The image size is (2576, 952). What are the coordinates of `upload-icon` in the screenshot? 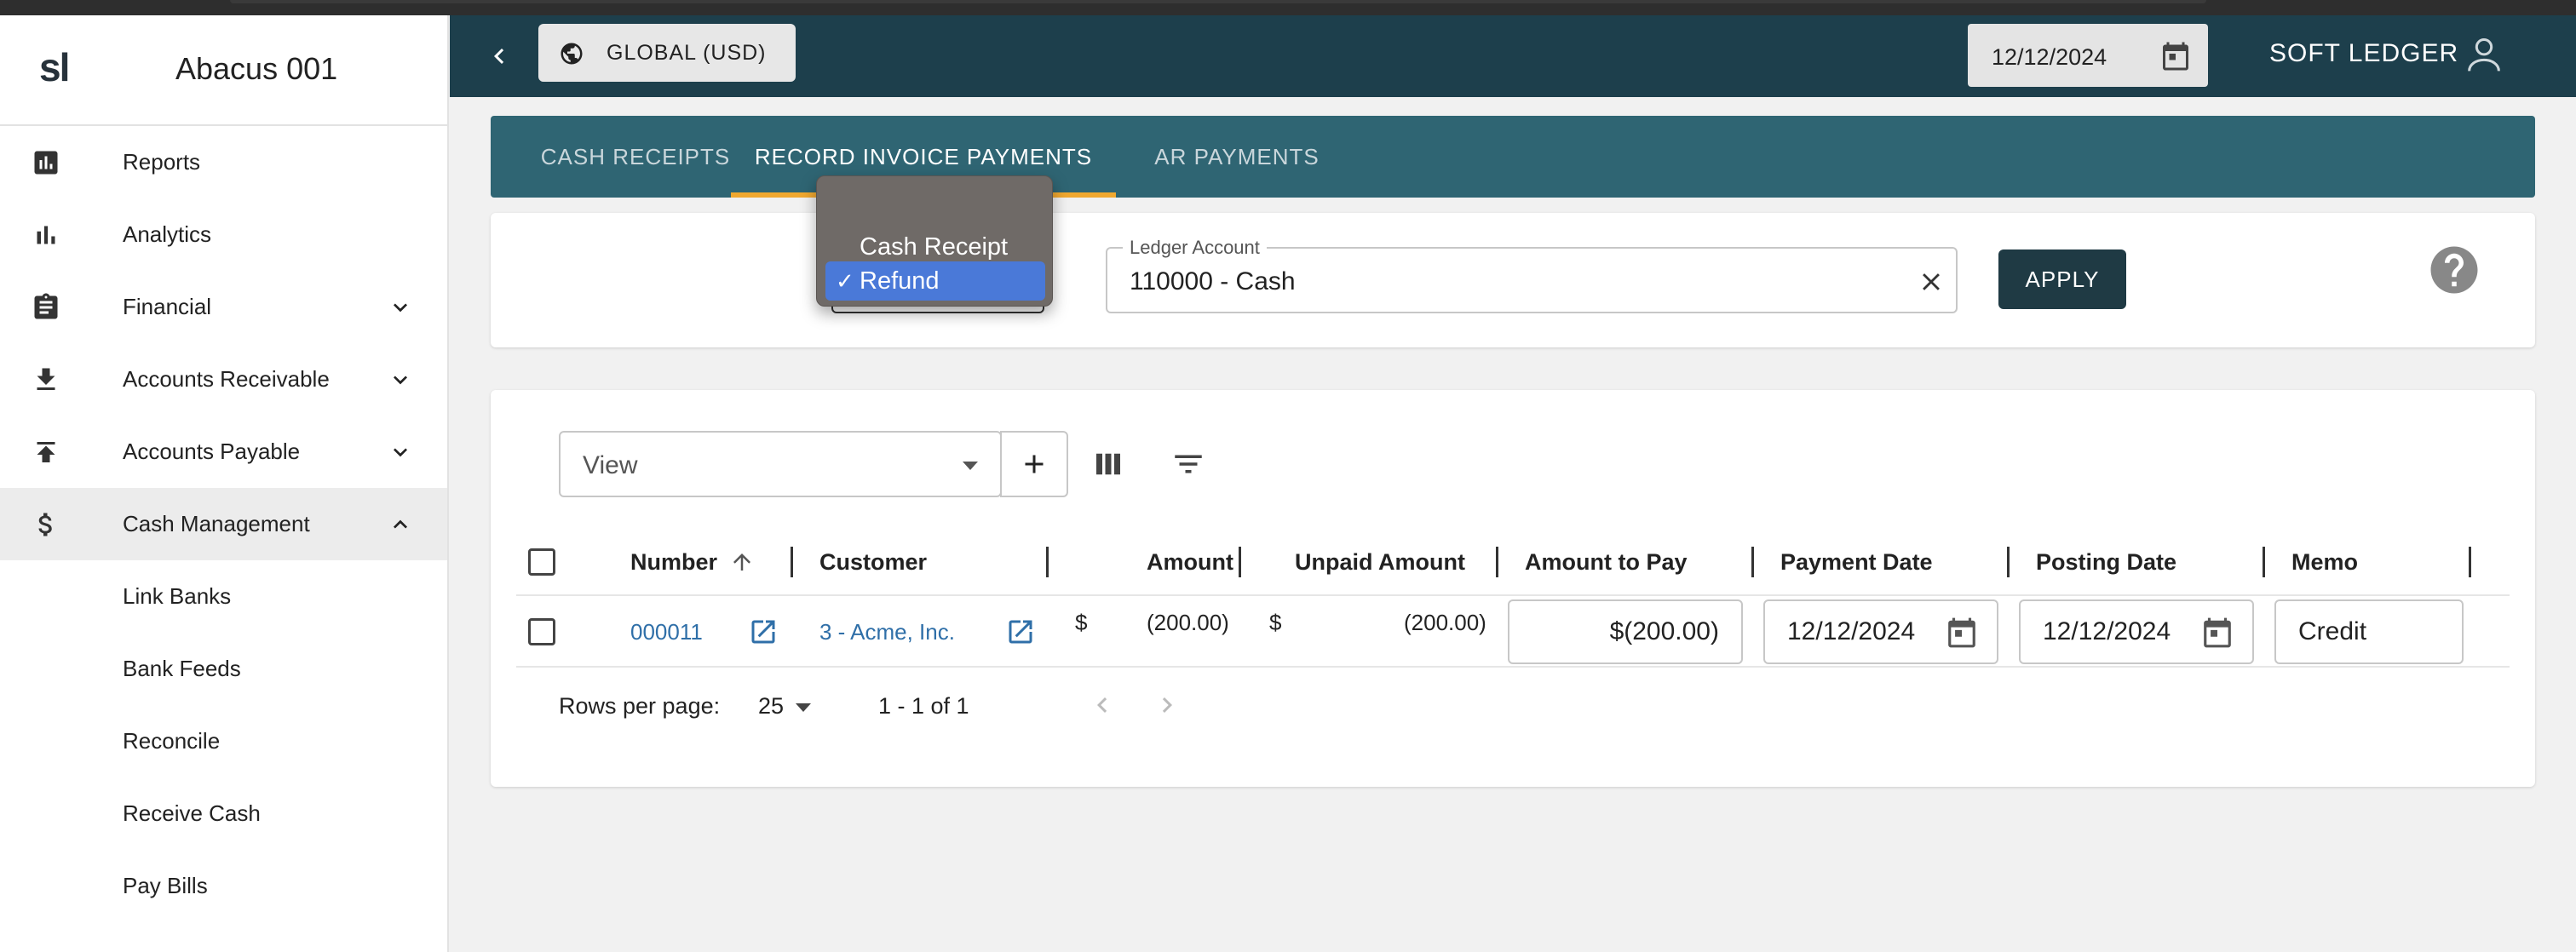 It's located at (46, 452).